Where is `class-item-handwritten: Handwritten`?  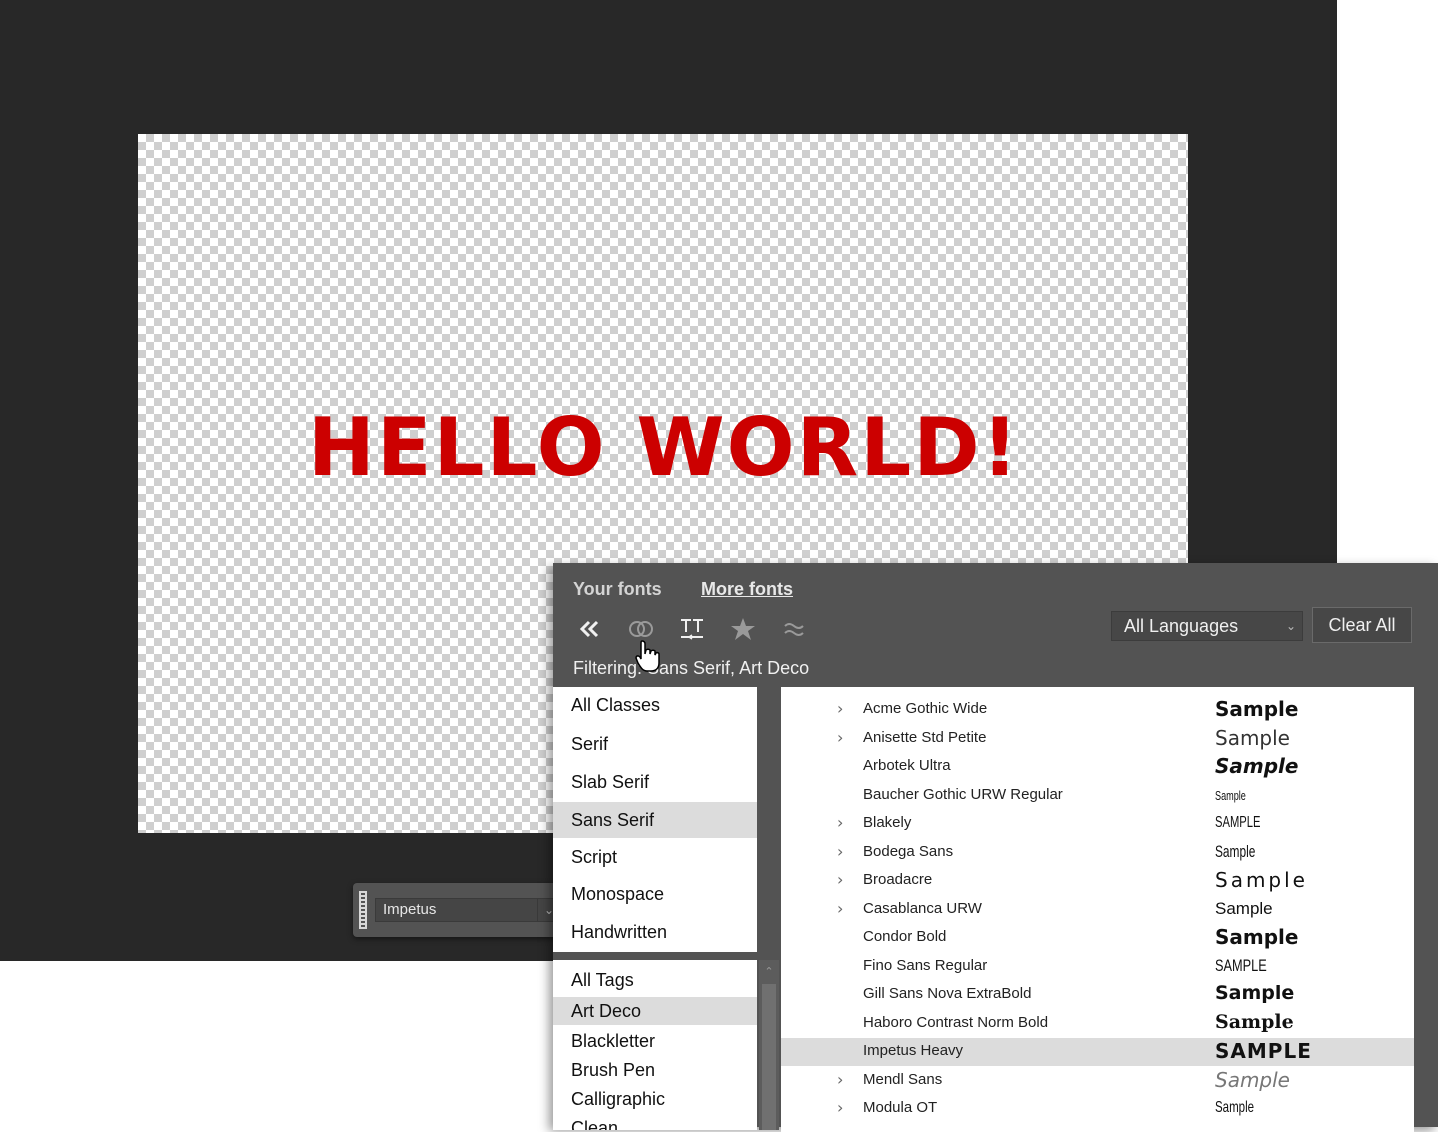
class-item-handwritten: Handwritten is located at coordinates (655, 932).